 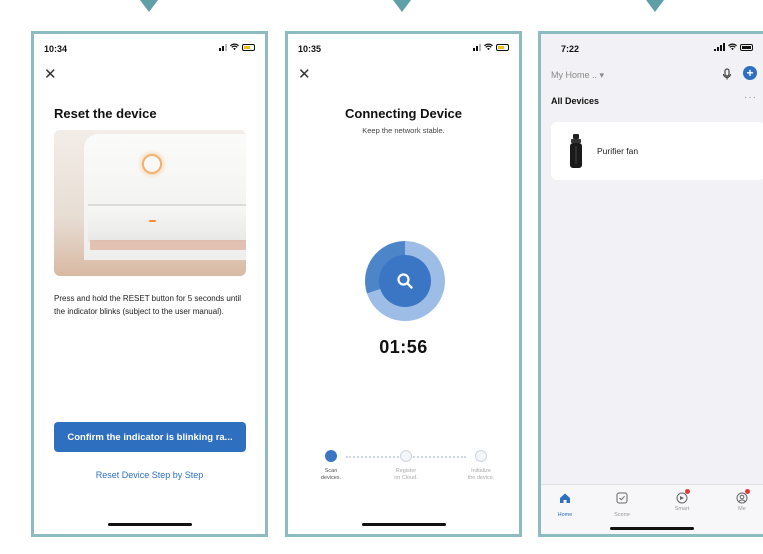 What do you see at coordinates (652, 509) in the screenshot?
I see `tab-bar: Home Scene Smart Me` at bounding box center [652, 509].